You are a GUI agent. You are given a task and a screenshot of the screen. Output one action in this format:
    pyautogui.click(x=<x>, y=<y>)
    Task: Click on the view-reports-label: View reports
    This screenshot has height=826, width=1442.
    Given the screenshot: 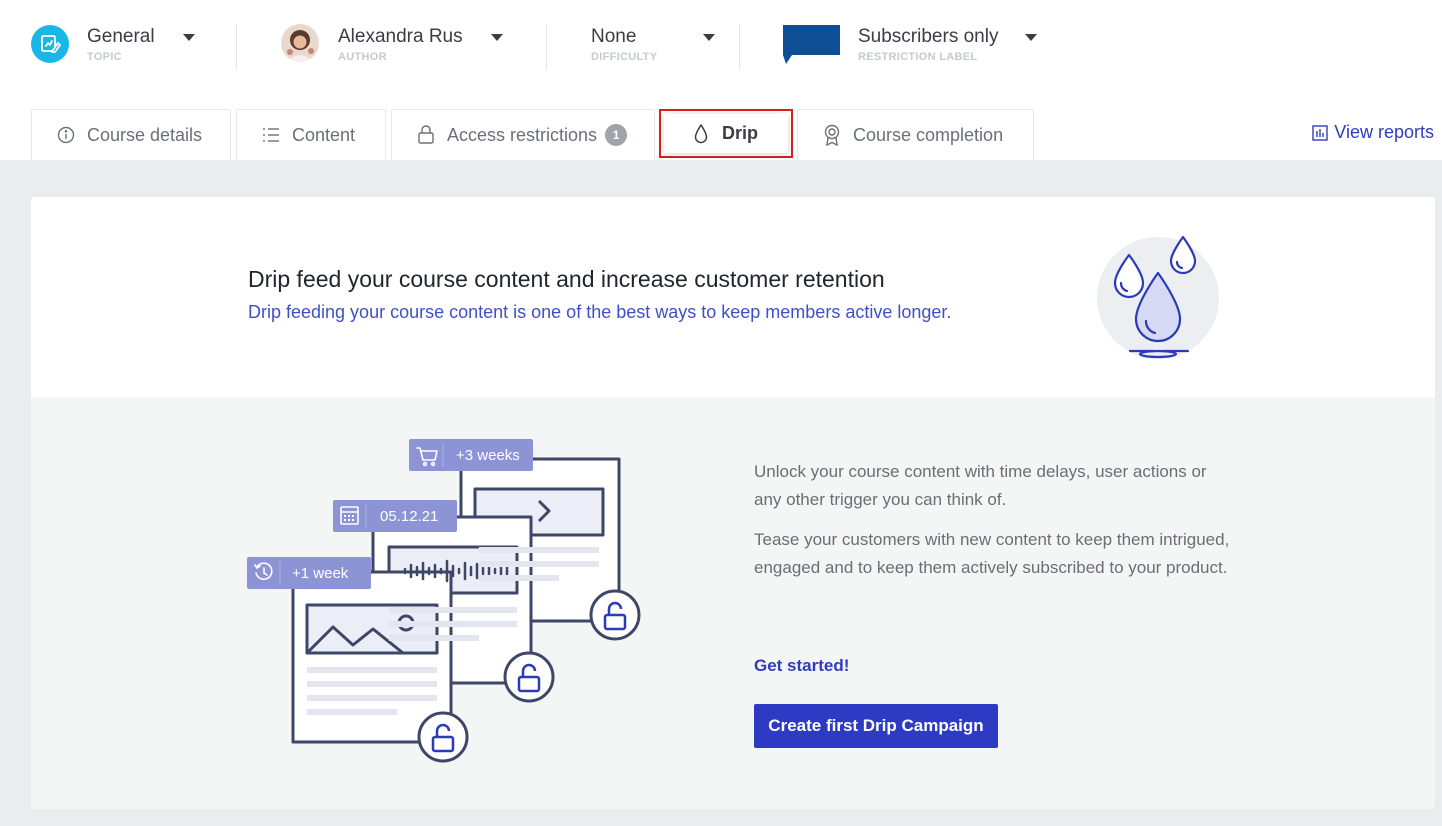 What is the action you would take?
    pyautogui.click(x=1384, y=132)
    